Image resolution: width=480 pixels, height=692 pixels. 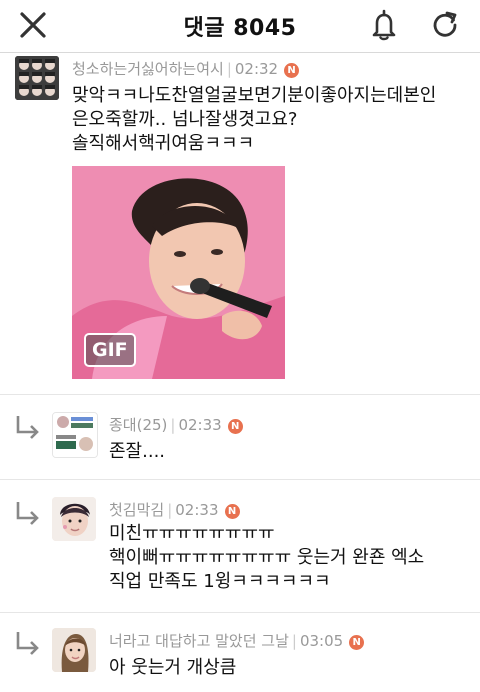 What do you see at coordinates (178, 272) in the screenshot?
I see `gif-image: GIF` at bounding box center [178, 272].